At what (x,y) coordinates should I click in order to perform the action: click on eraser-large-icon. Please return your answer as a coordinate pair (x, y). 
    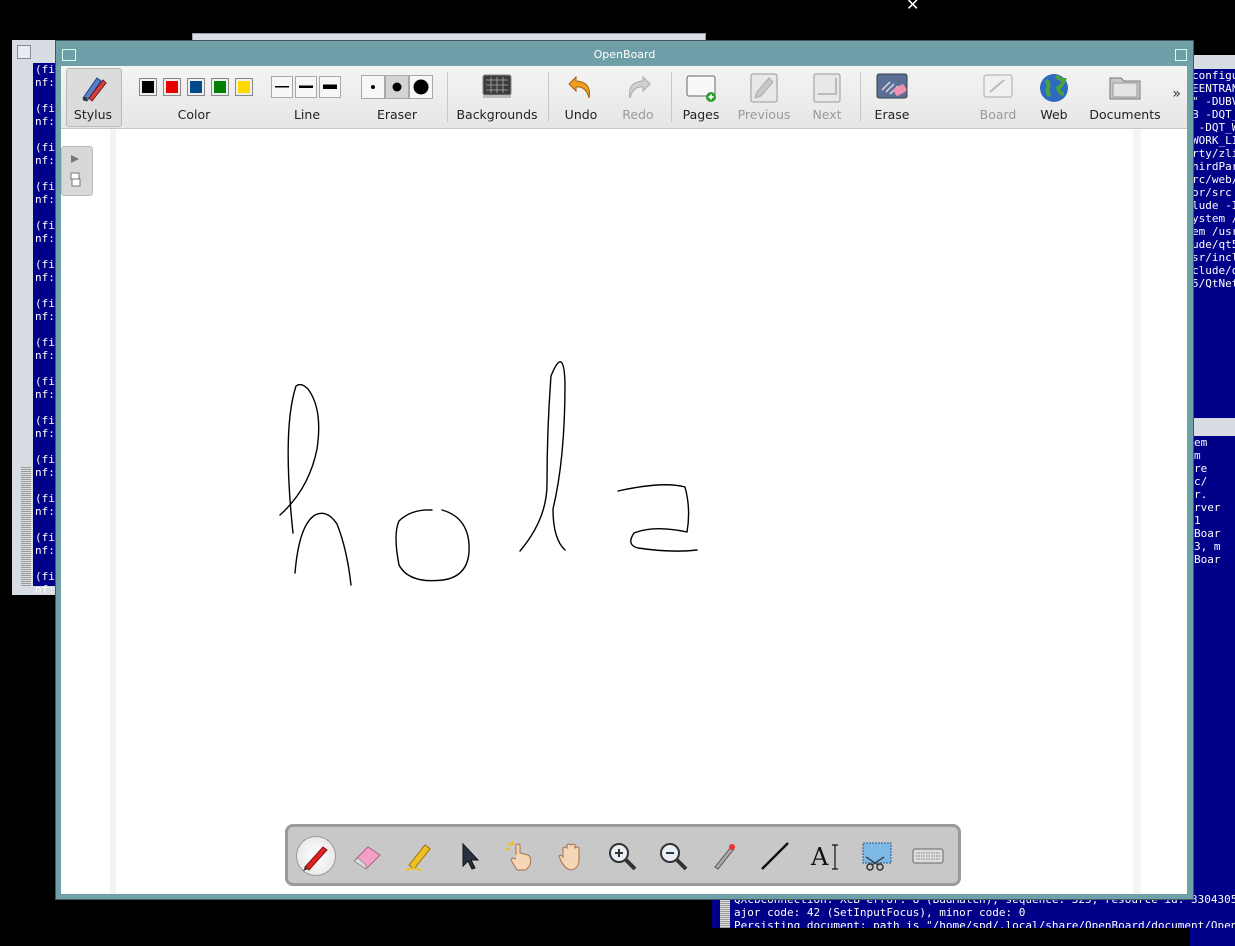
    Looking at the image, I should click on (421, 87).